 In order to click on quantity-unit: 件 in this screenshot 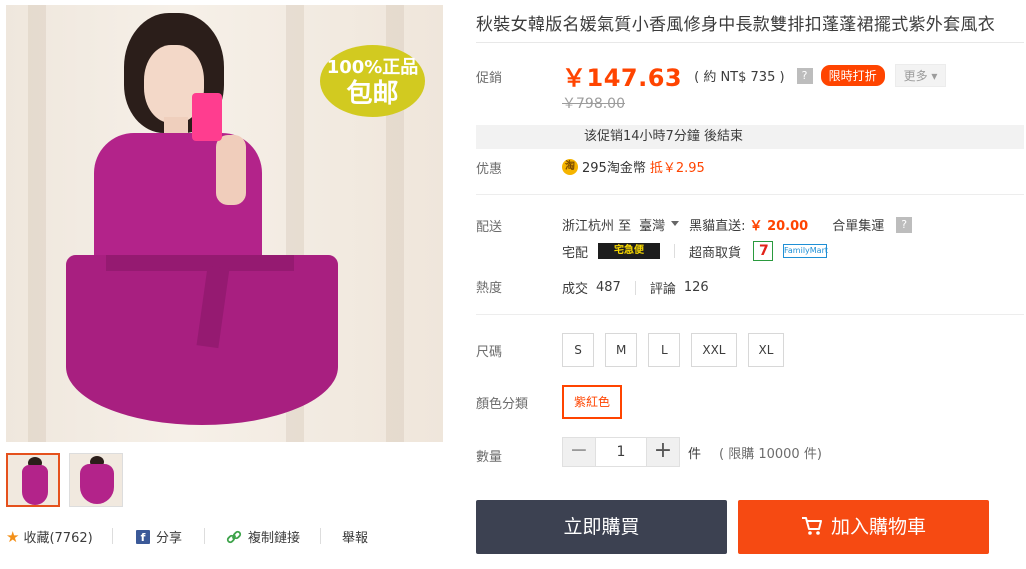, I will do `click(695, 454)`.